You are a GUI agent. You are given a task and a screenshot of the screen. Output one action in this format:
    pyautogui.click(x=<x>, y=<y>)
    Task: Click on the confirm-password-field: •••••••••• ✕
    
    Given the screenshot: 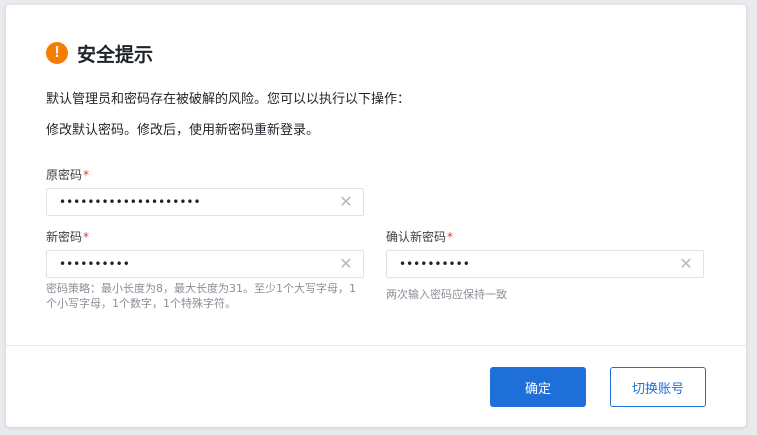 What is the action you would take?
    pyautogui.click(x=545, y=264)
    